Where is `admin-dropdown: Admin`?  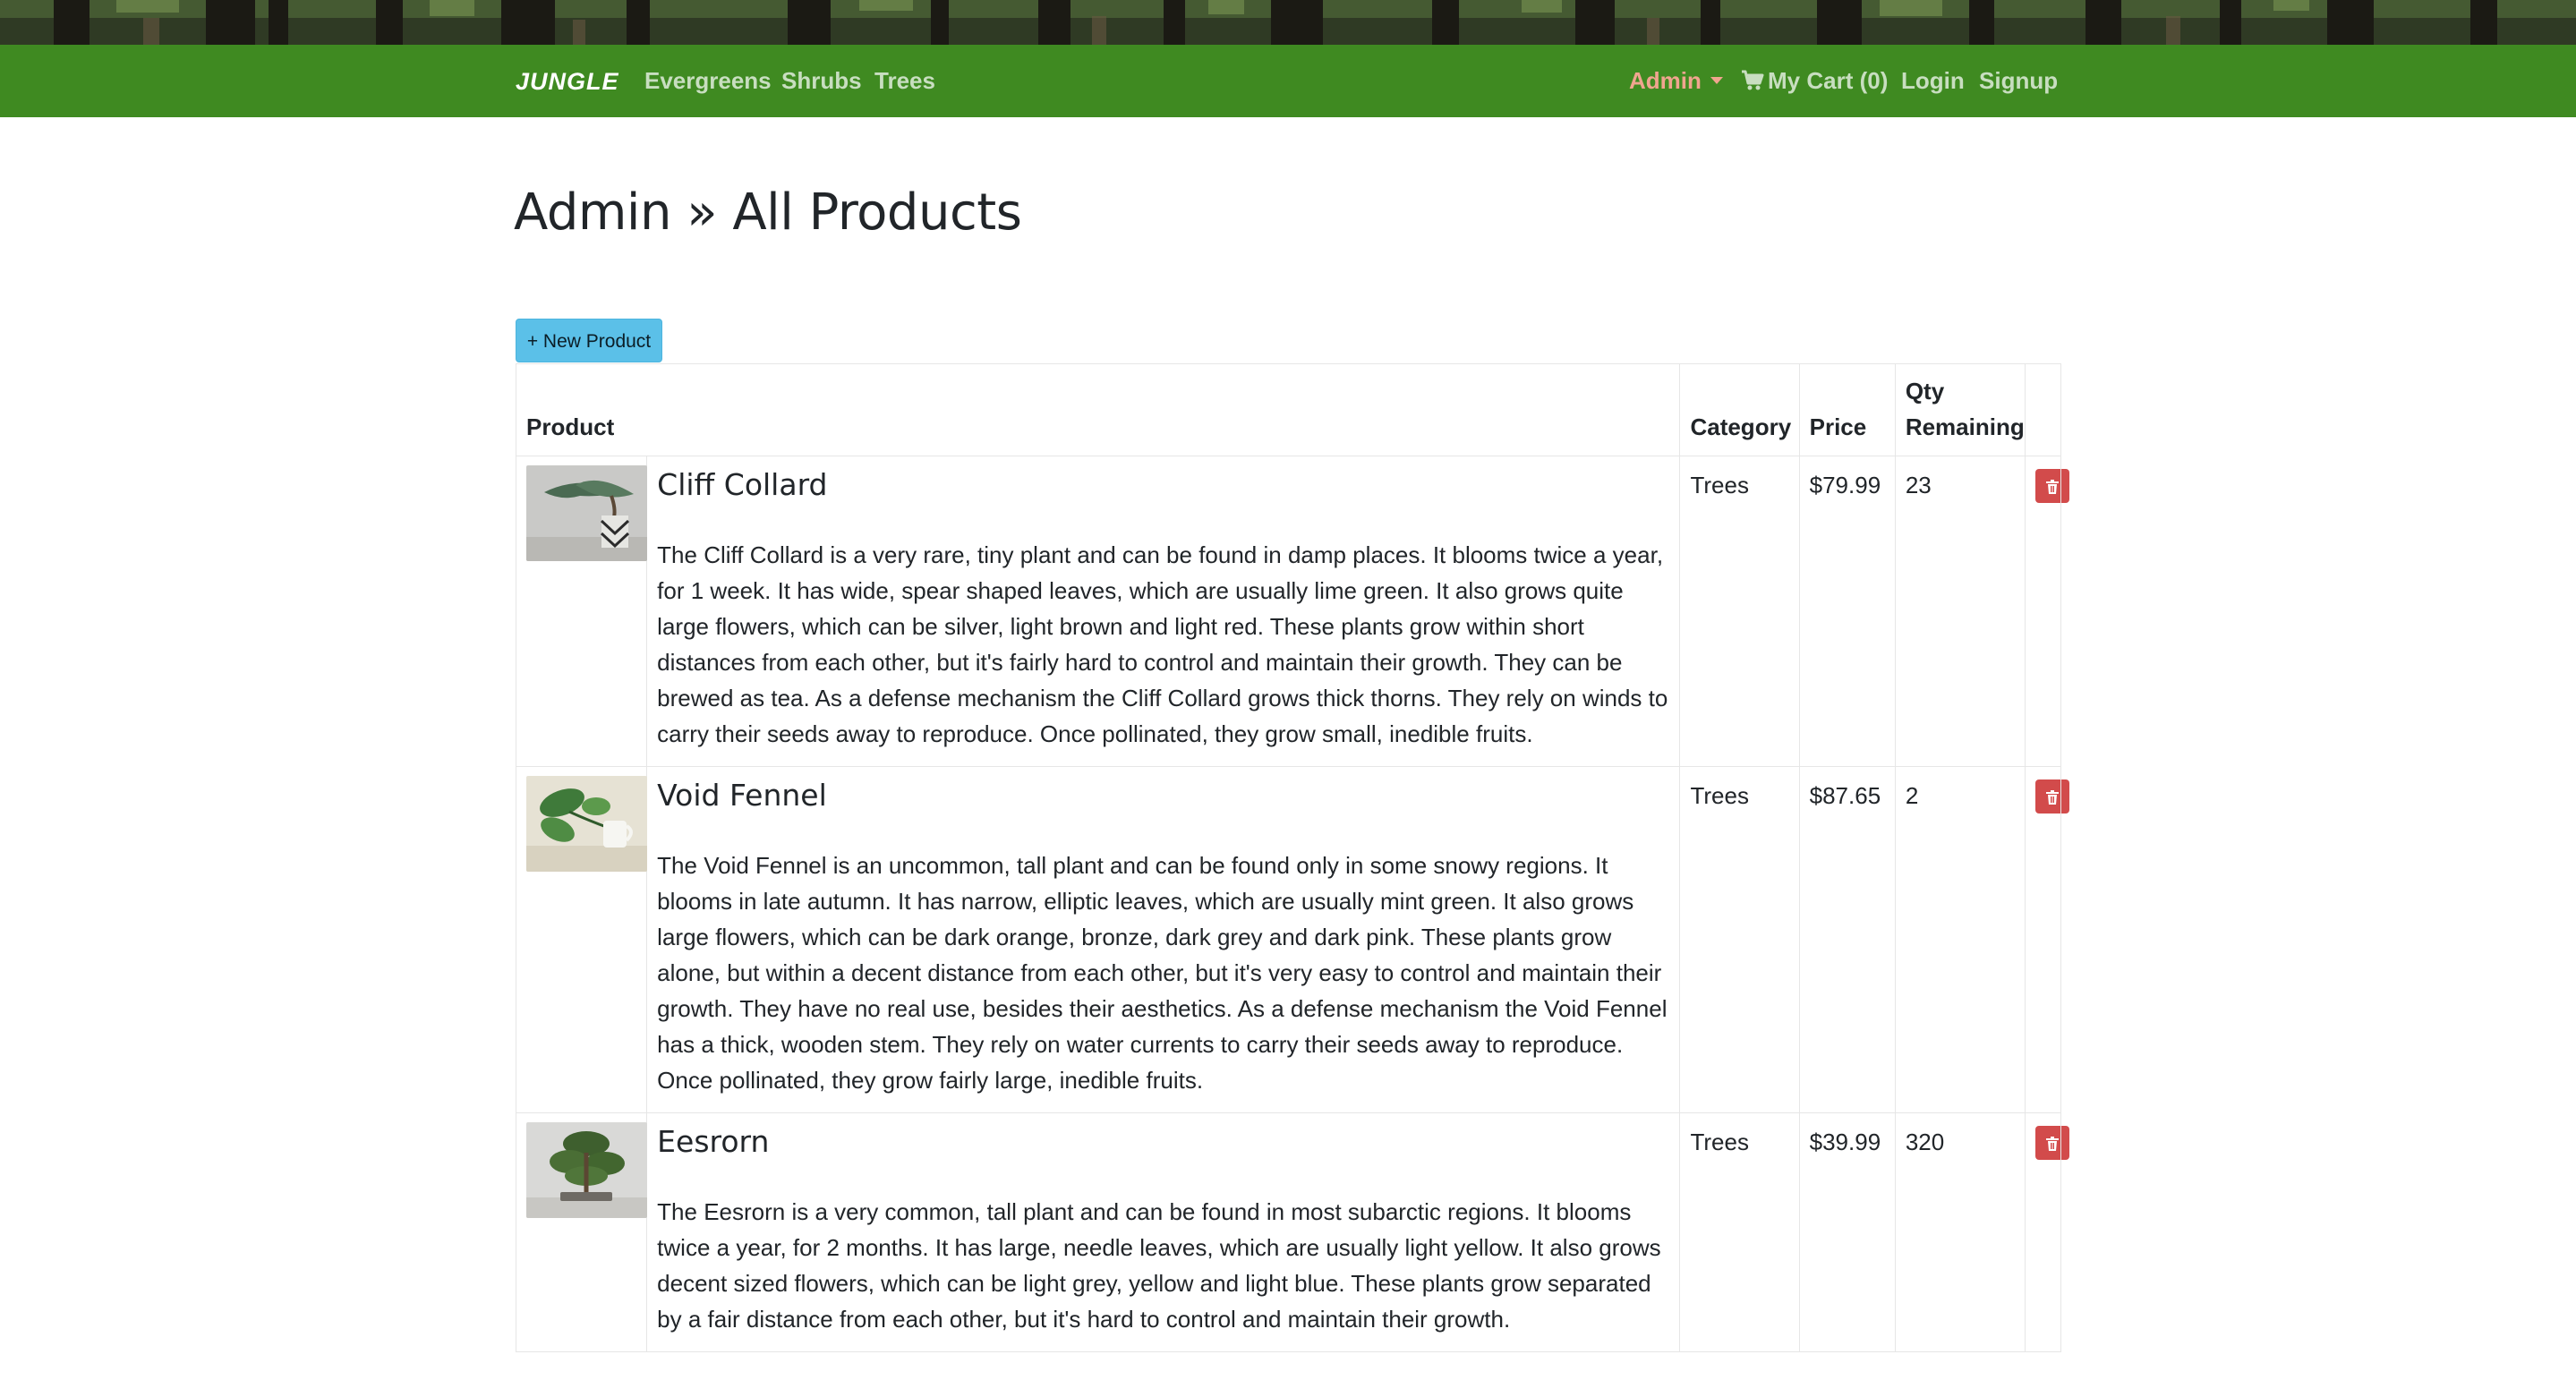 admin-dropdown: Admin is located at coordinates (1676, 81).